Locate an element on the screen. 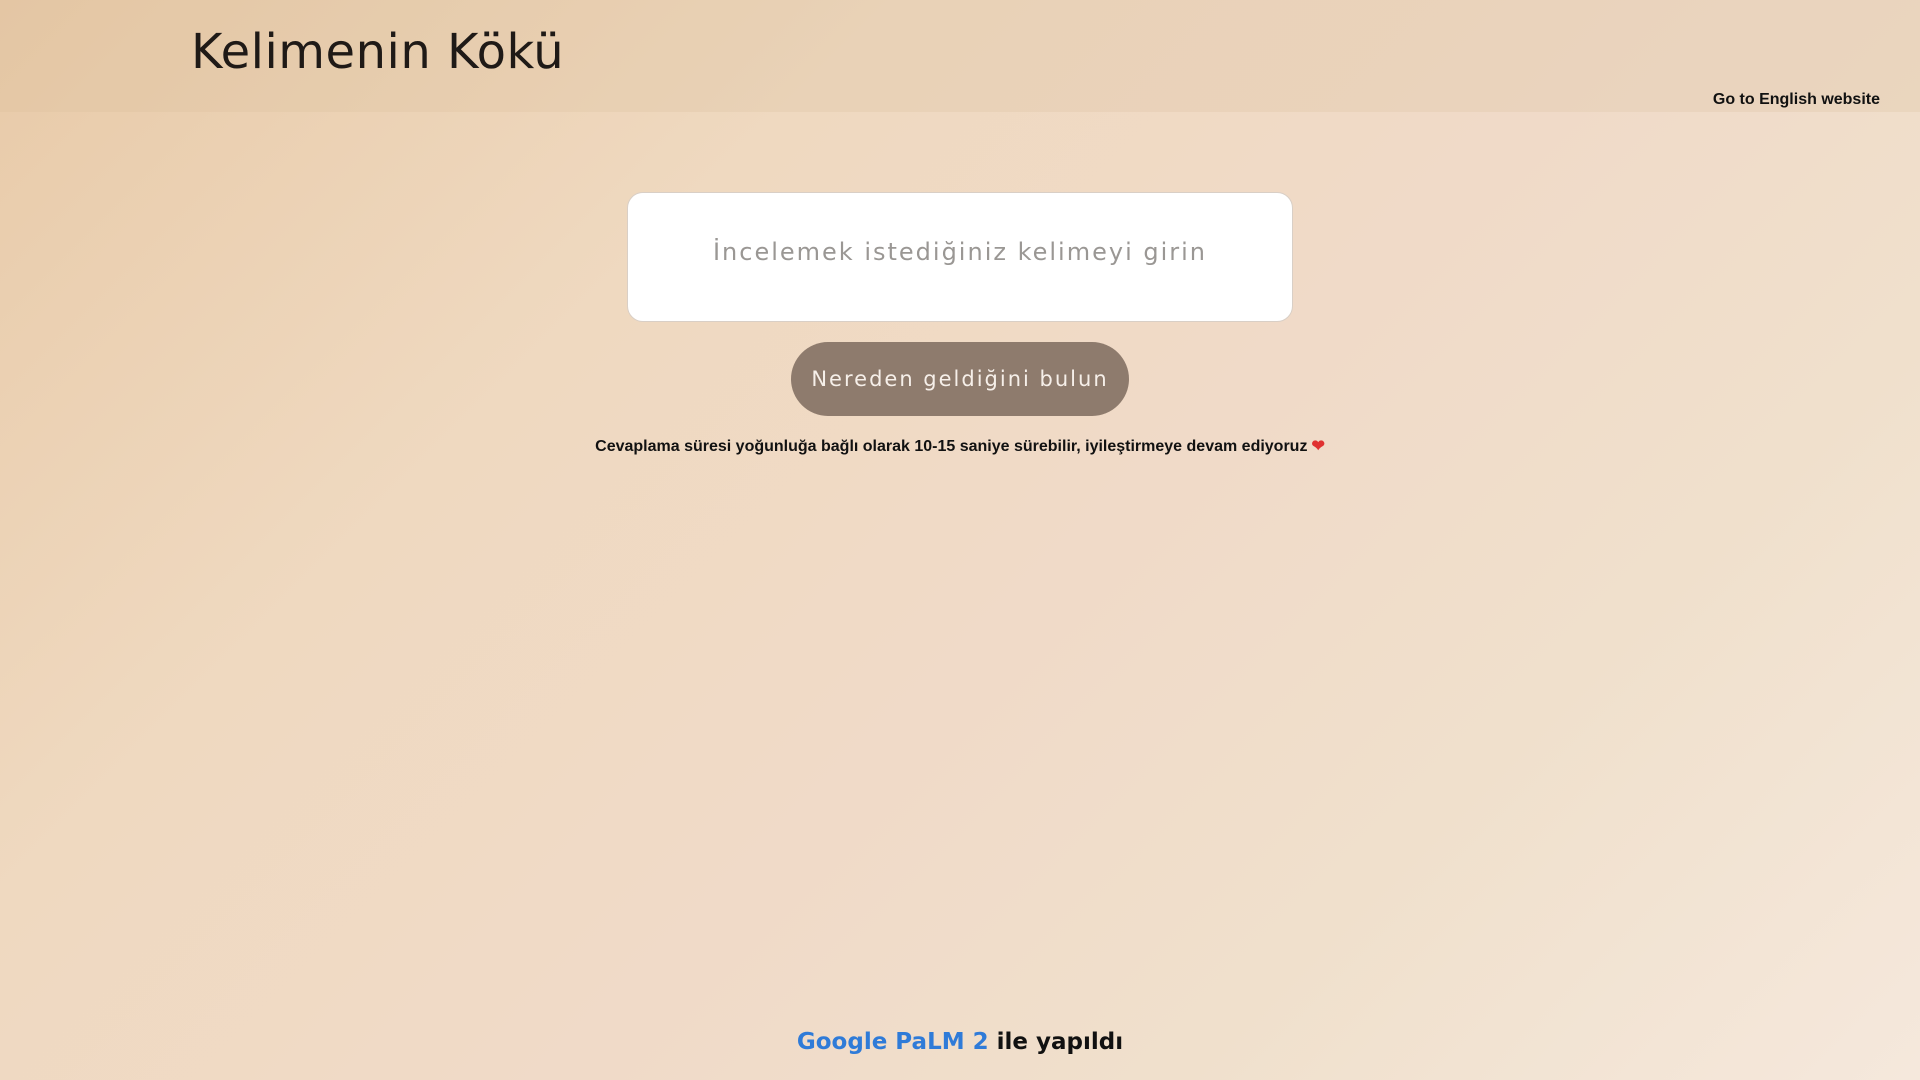 The width and height of the screenshot is (1920, 1080). footer: Google PaLM 2 ile yapıldı is located at coordinates (960, 1042).